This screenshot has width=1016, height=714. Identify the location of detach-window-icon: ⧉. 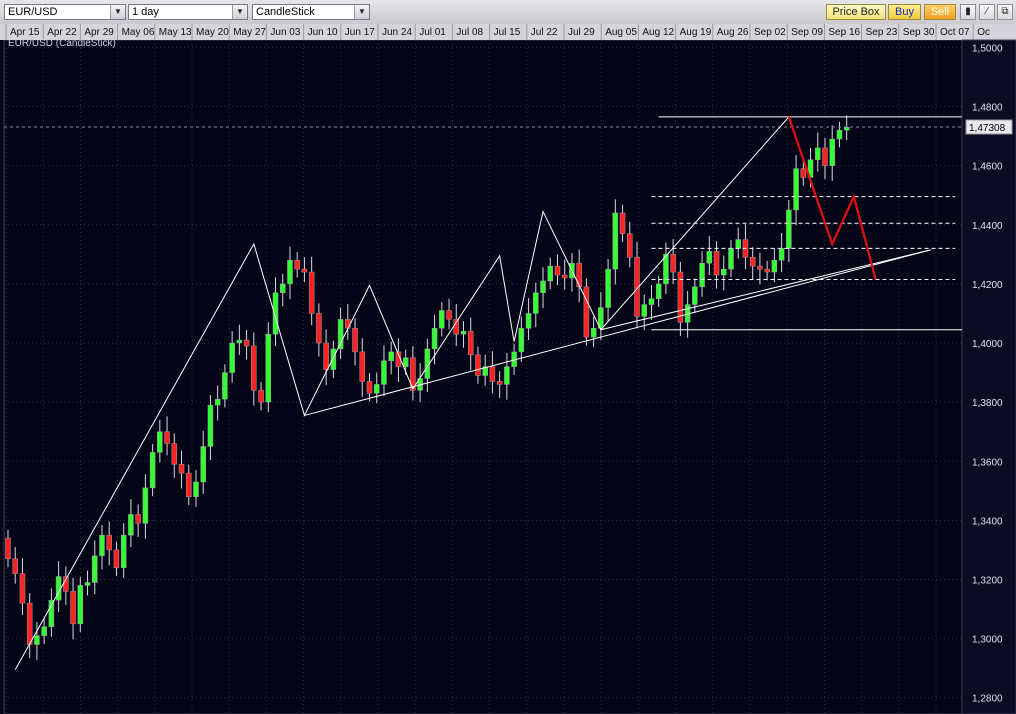
(1005, 12).